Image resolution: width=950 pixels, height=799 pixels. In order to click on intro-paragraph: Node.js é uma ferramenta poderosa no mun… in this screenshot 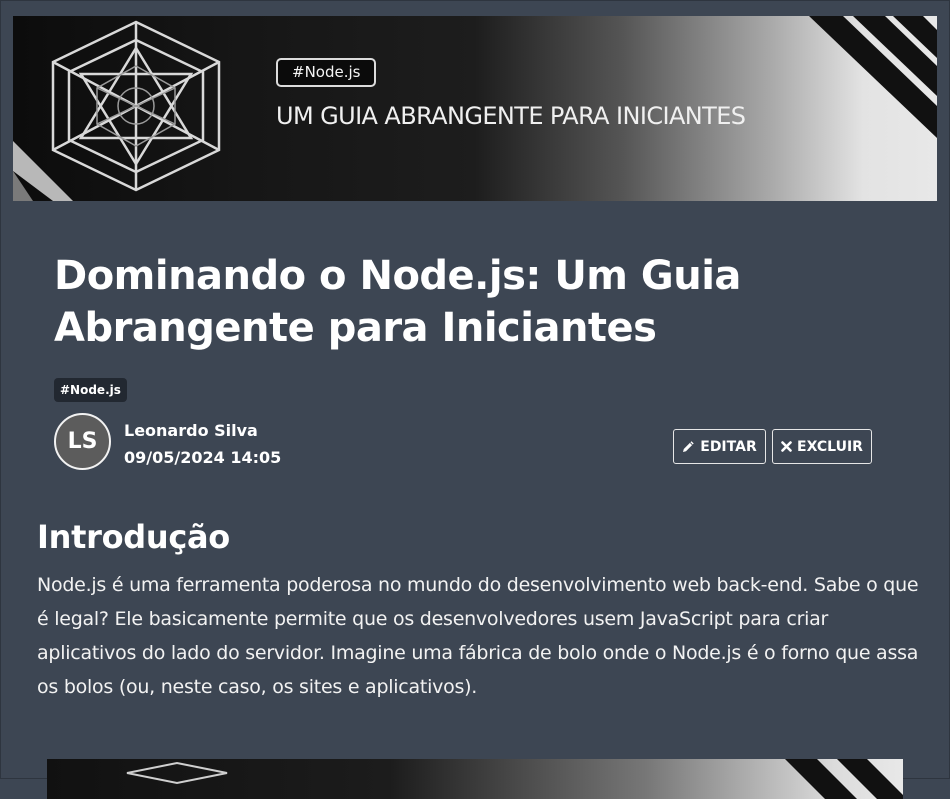, I will do `click(478, 636)`.